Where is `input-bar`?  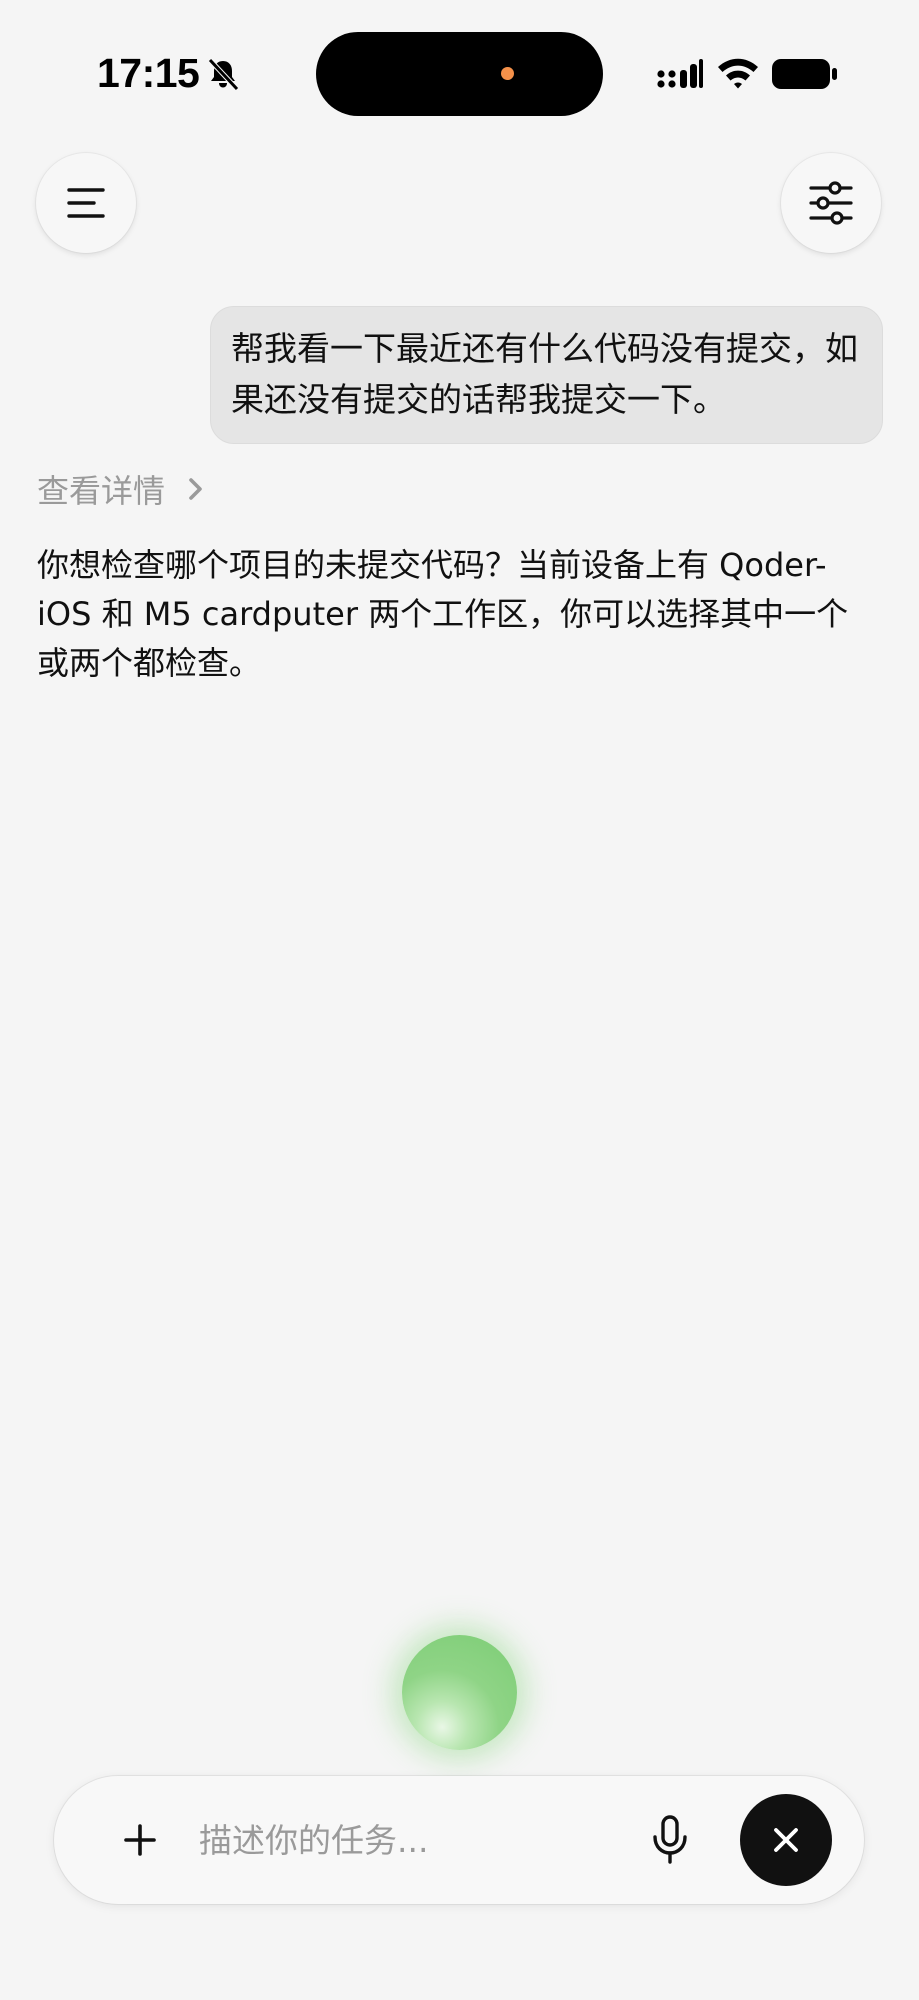 input-bar is located at coordinates (459, 1840).